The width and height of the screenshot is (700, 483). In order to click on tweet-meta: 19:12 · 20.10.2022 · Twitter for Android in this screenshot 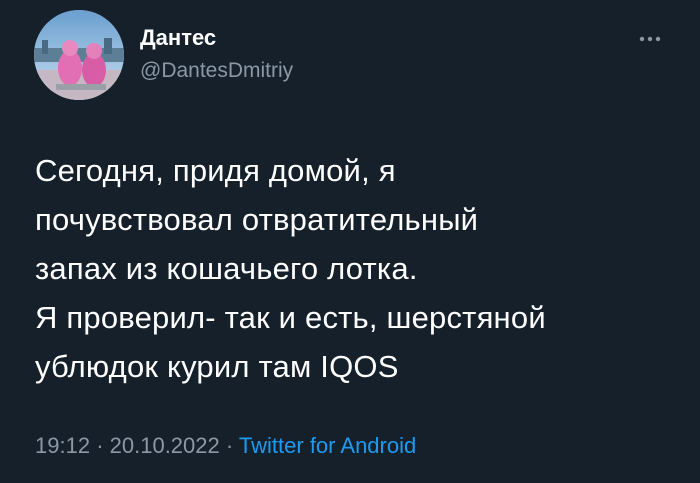, I will do `click(225, 446)`.